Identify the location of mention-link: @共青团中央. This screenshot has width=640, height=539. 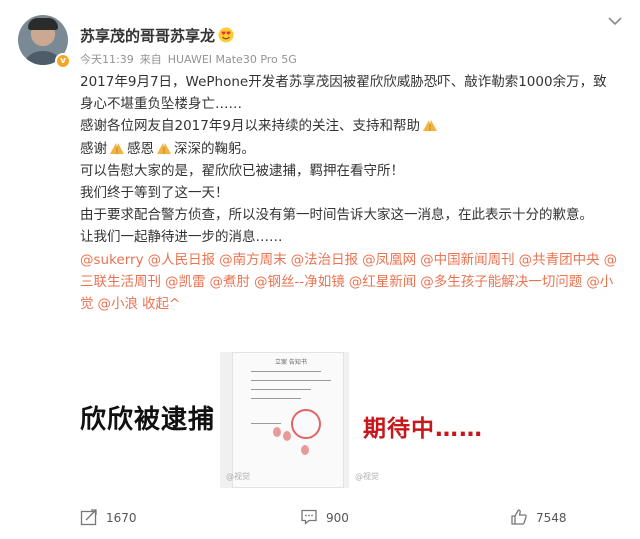
(559, 260).